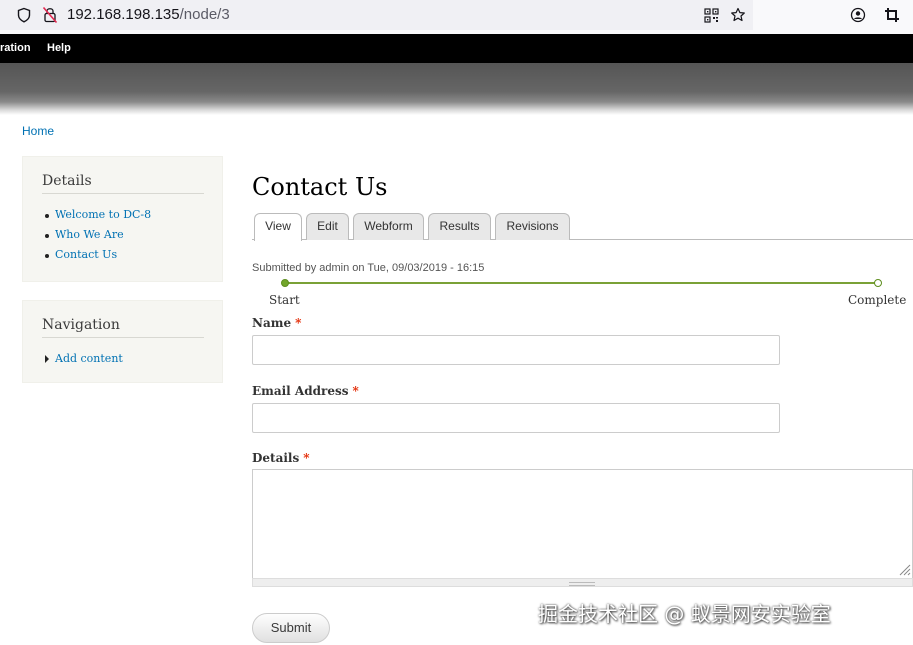 Image resolution: width=913 pixels, height=645 pixels. I want to click on progress-end-label: Complete, so click(877, 300).